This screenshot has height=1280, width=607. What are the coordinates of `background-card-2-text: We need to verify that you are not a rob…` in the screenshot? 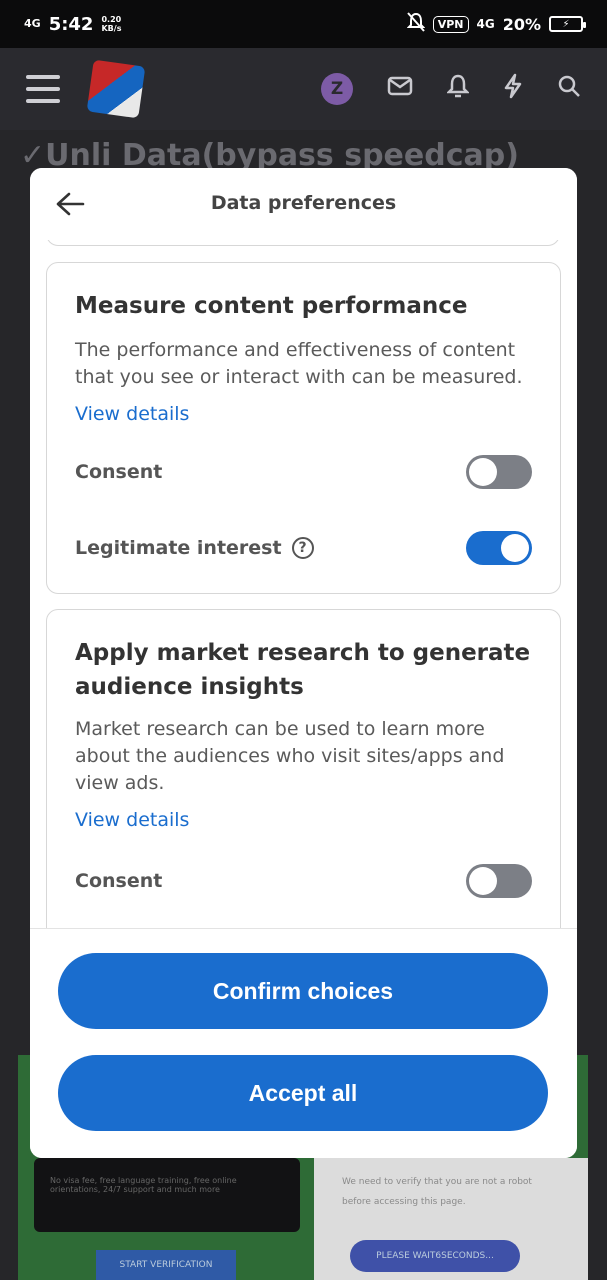 It's located at (437, 1192).